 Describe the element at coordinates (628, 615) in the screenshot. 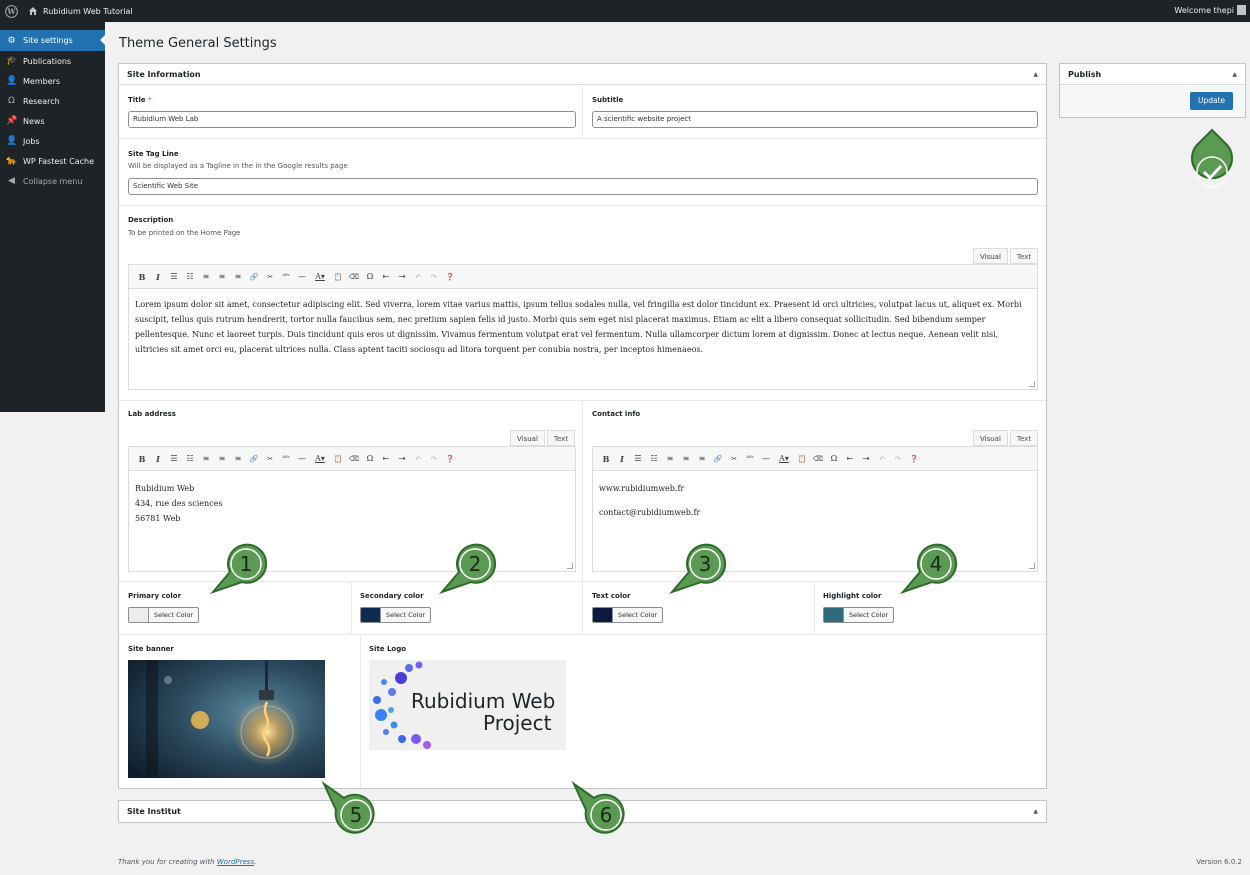

I see `text-color-picker: Select Color` at that location.